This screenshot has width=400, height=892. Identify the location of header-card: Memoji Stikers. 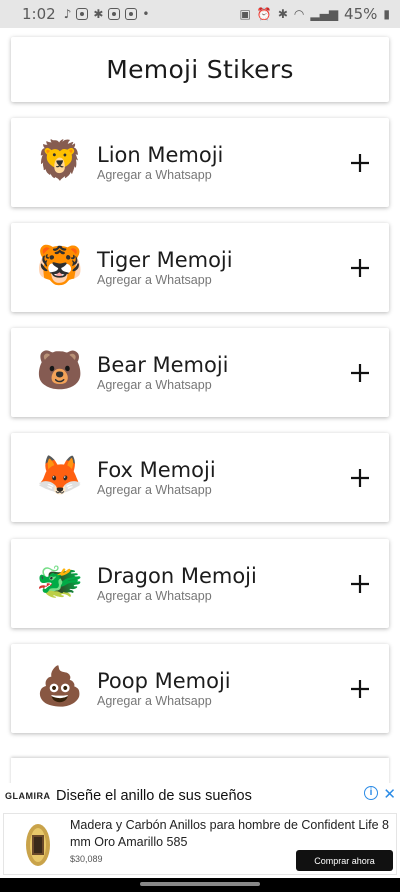
(200, 69).